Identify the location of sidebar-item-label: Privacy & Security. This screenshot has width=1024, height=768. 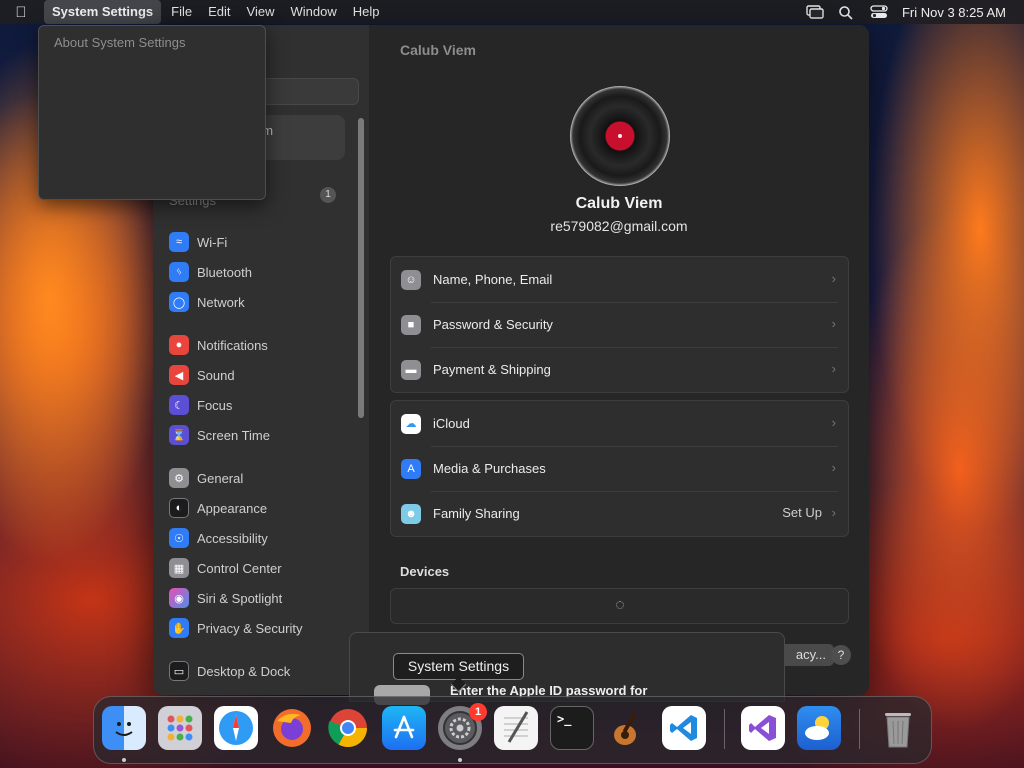
(250, 628).